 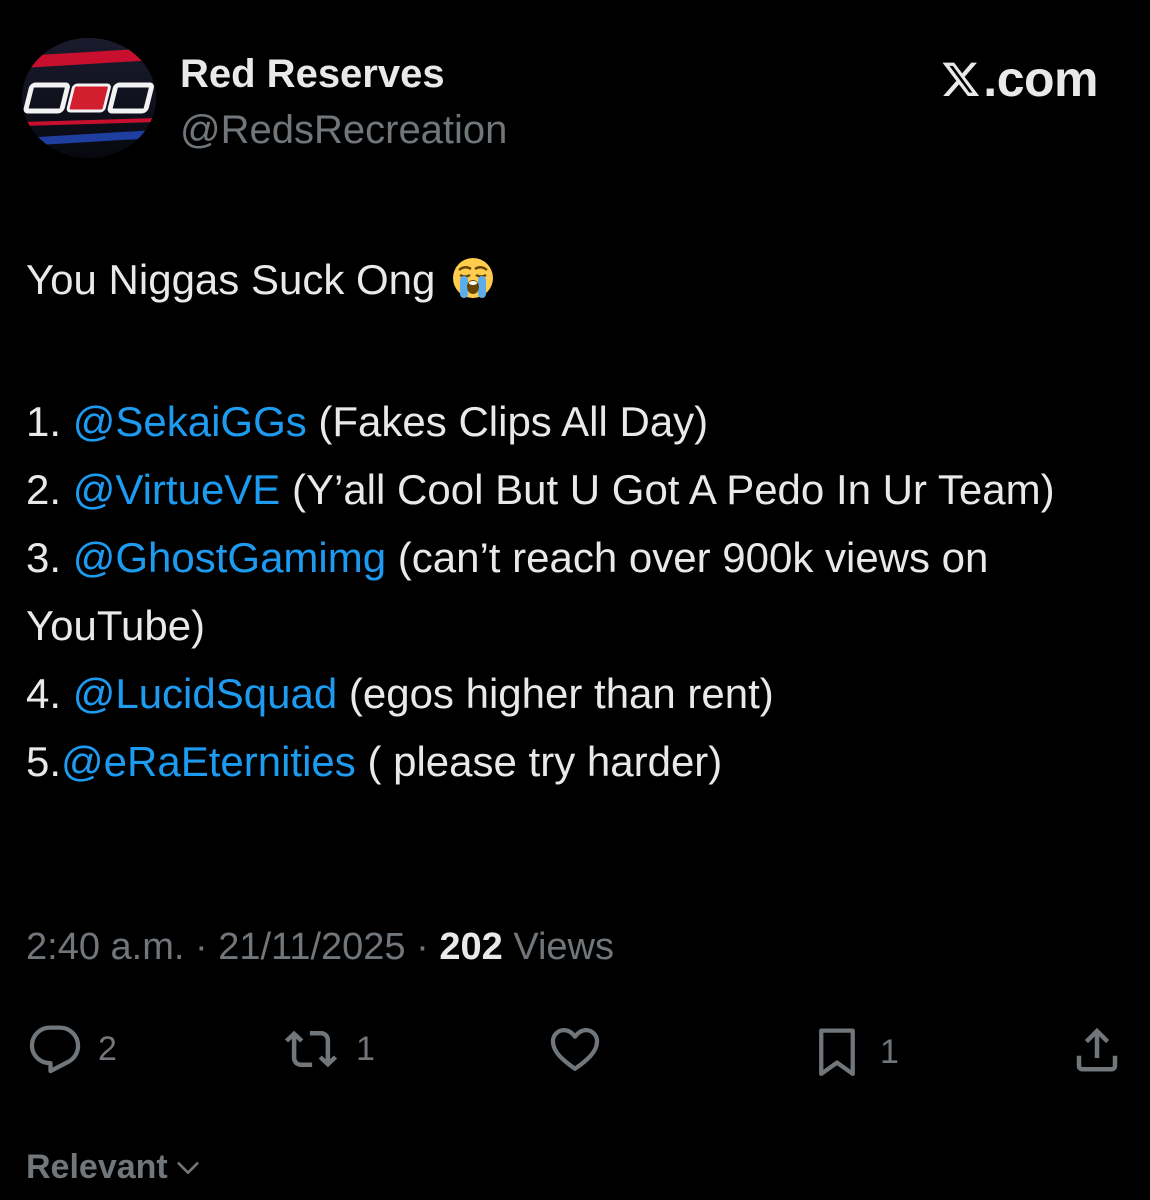 What do you see at coordinates (44, 761) in the screenshot?
I see `item-number: 5.` at bounding box center [44, 761].